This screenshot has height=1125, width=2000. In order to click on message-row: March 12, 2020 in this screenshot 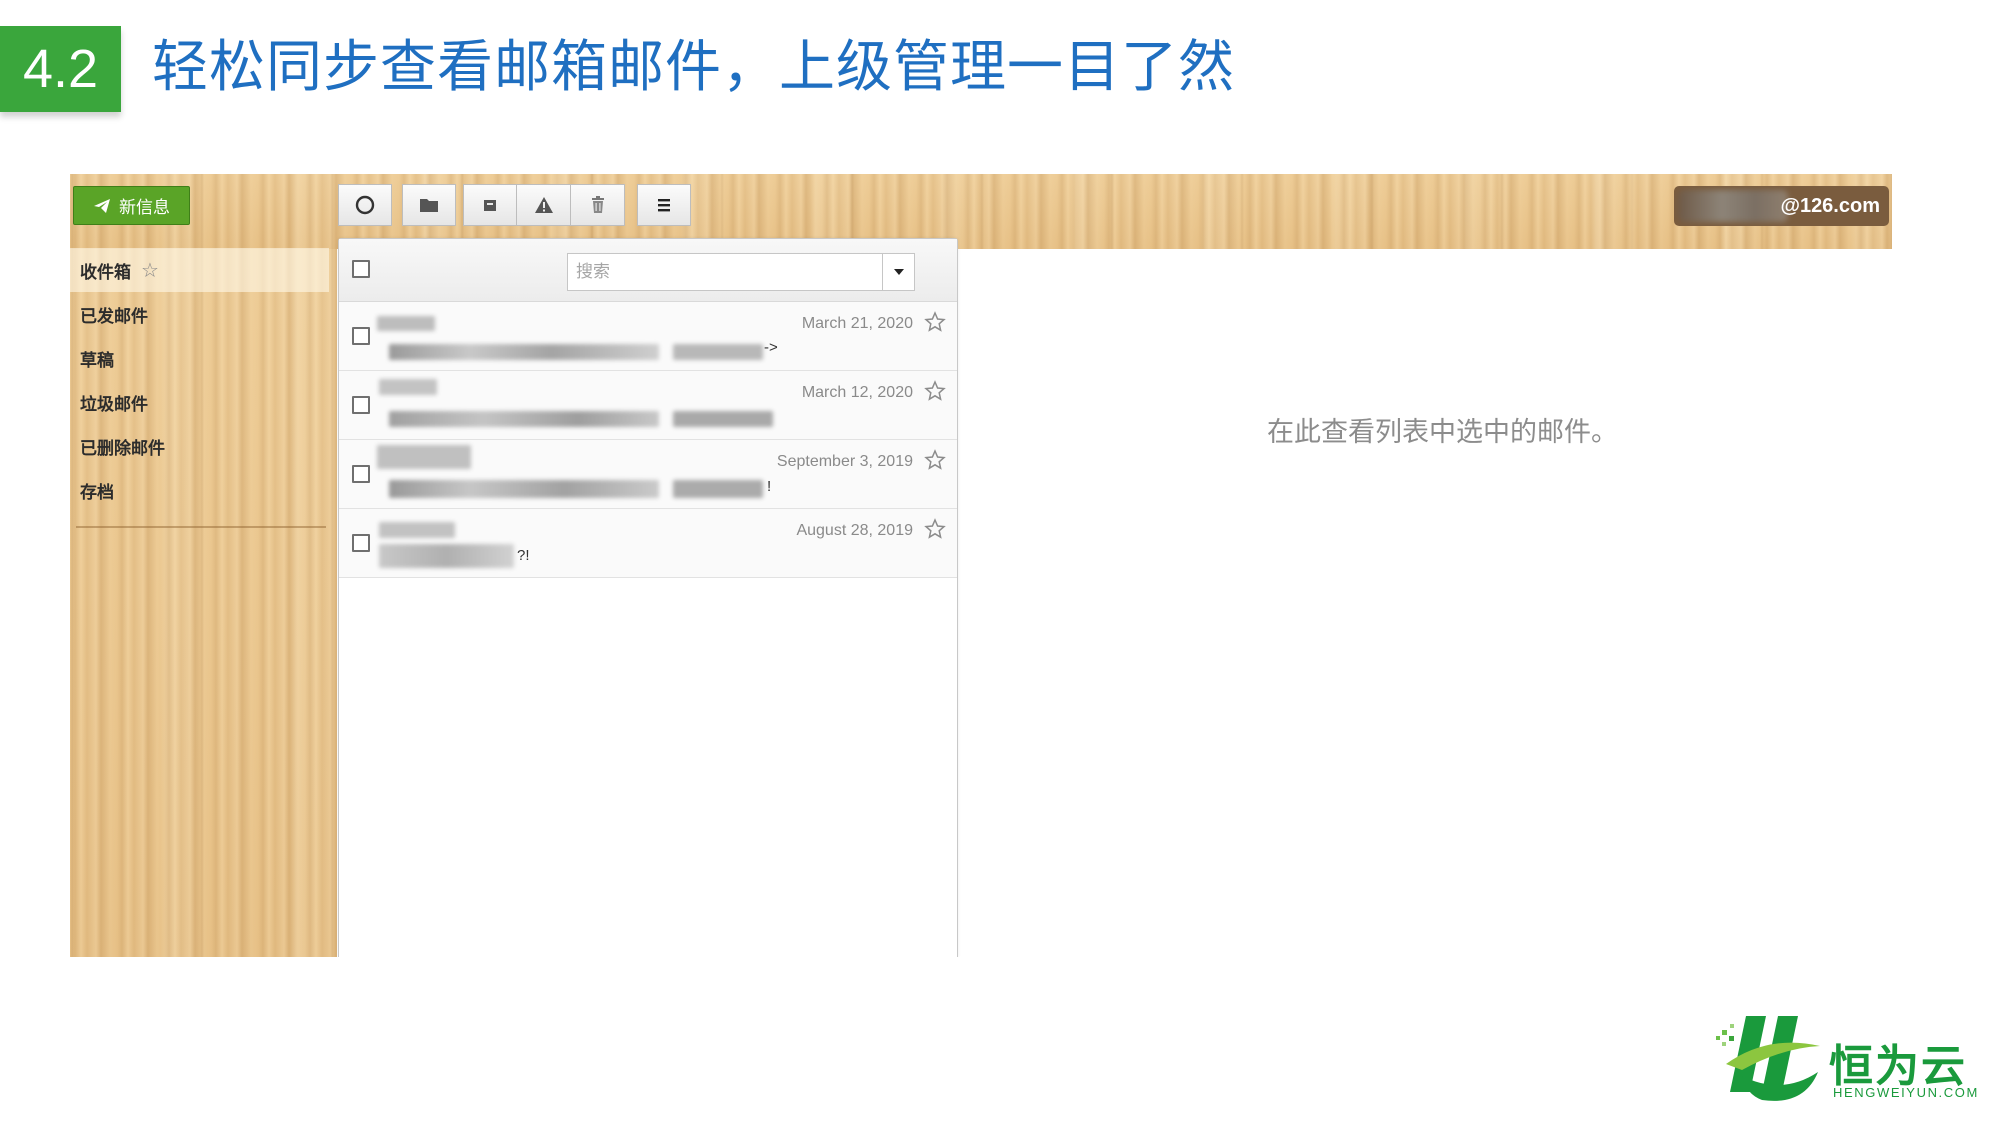, I will do `click(648, 405)`.